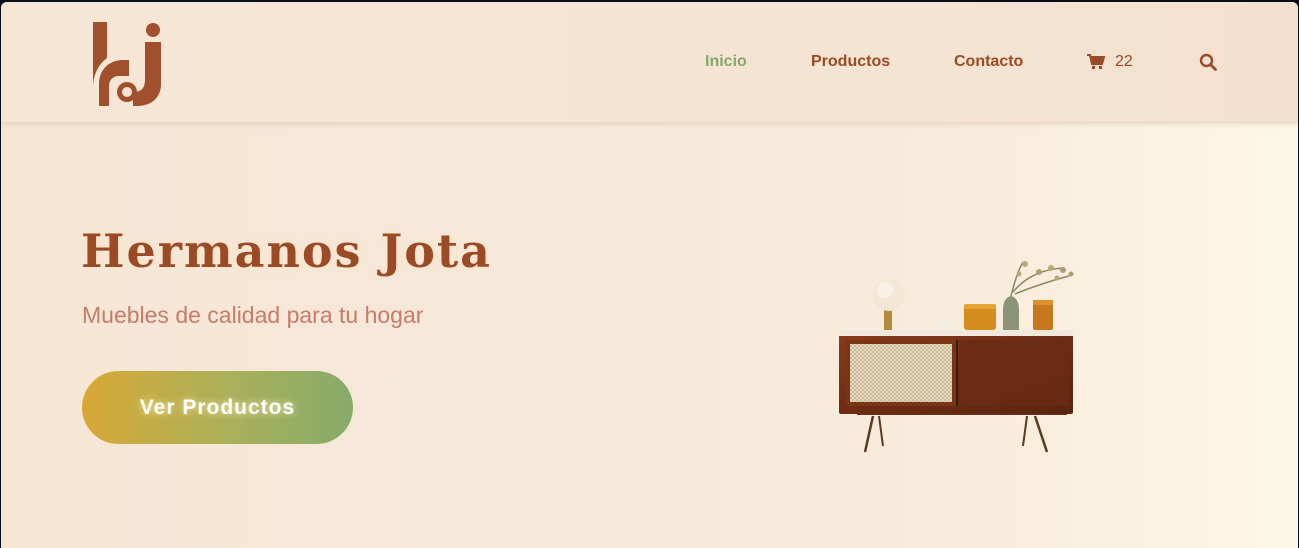 The image size is (1299, 548). Describe the element at coordinates (956, 357) in the screenshot. I see `sideboard-image` at that location.